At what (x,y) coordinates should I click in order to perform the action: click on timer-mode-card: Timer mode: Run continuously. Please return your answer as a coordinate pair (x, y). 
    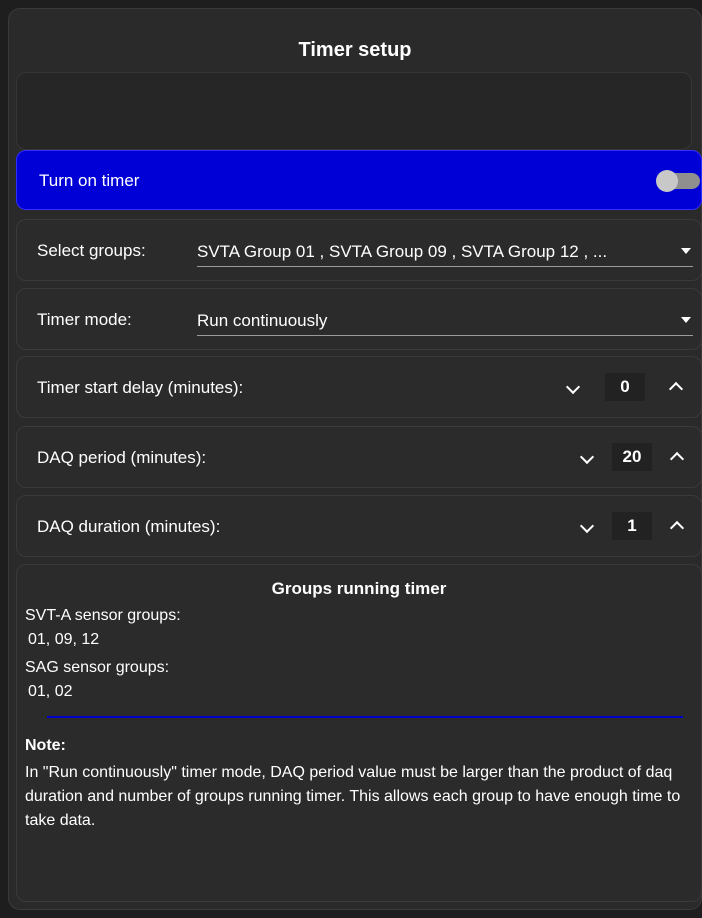
    Looking at the image, I should click on (359, 319).